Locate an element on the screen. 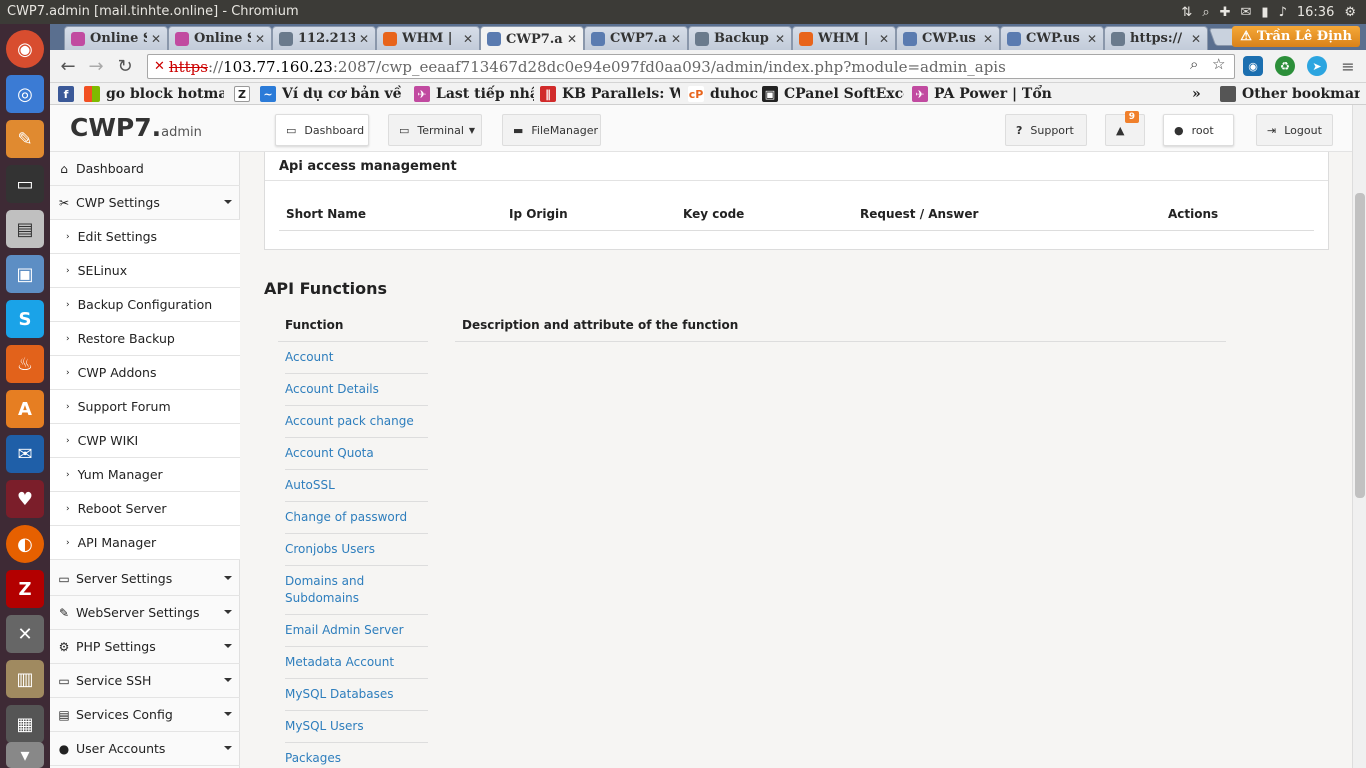 The width and height of the screenshot is (1366, 768). workspace-icon: ▦ is located at coordinates (25, 724).